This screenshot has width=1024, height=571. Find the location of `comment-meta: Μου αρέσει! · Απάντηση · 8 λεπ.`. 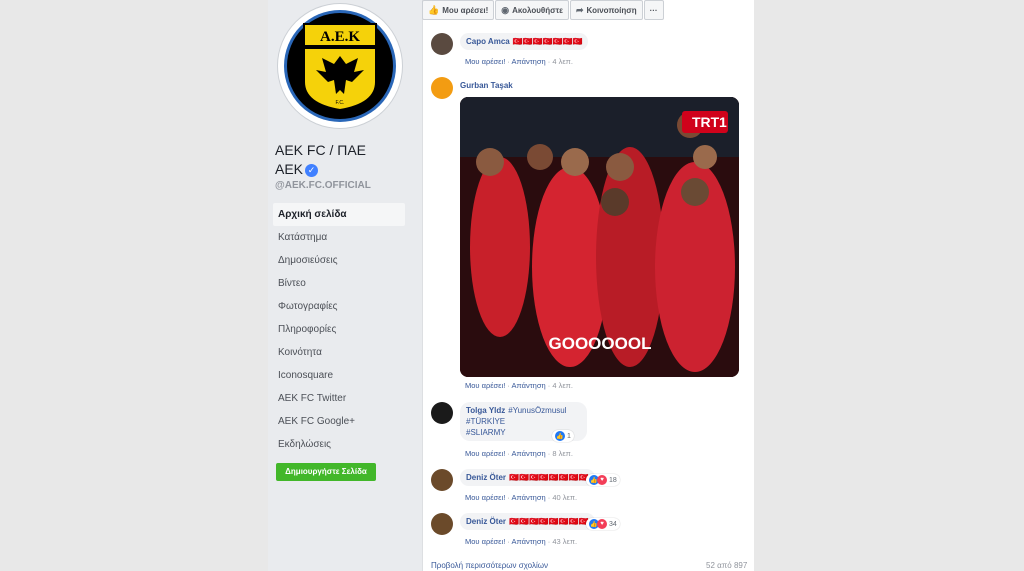

comment-meta: Μου αρέσει! · Απάντηση · 8 λεπ. is located at coordinates (519, 453).